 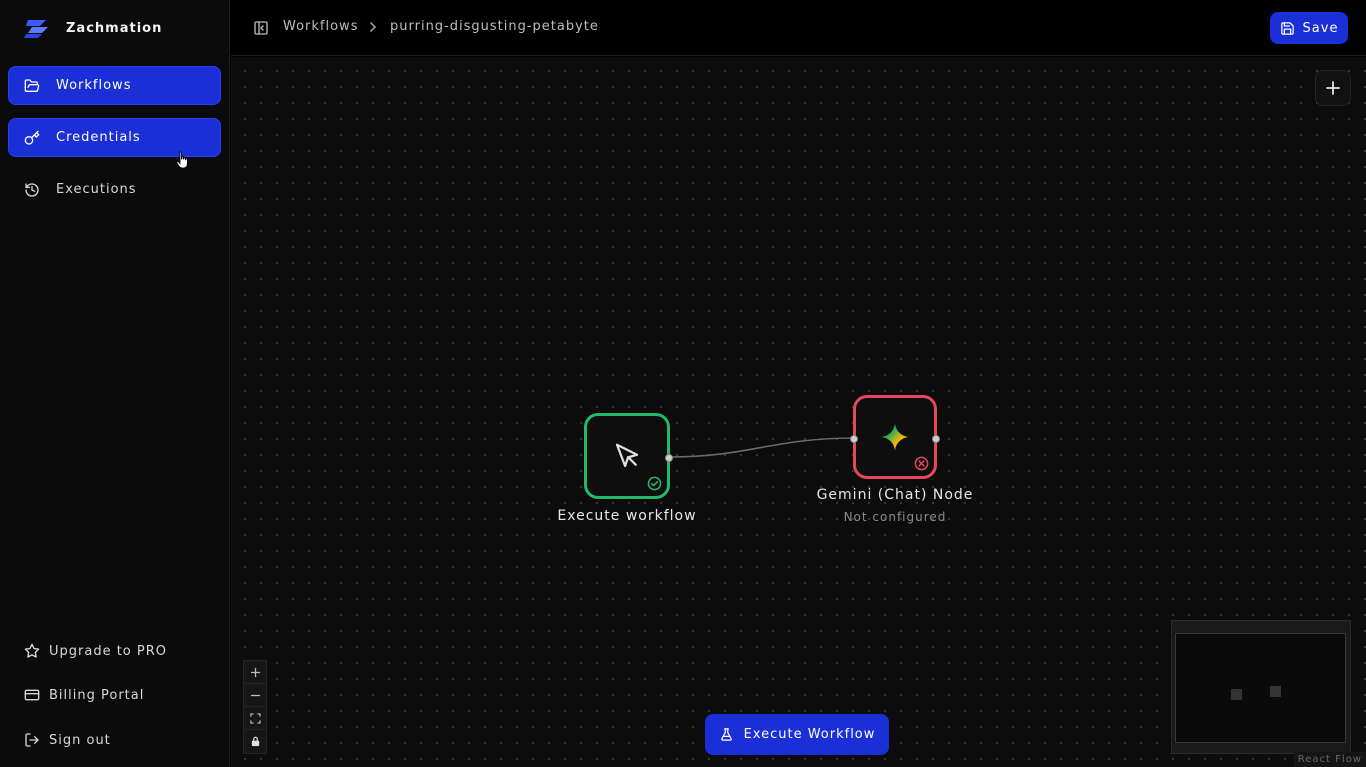 What do you see at coordinates (1320, 28) in the screenshot?
I see `save-button-label: Save` at bounding box center [1320, 28].